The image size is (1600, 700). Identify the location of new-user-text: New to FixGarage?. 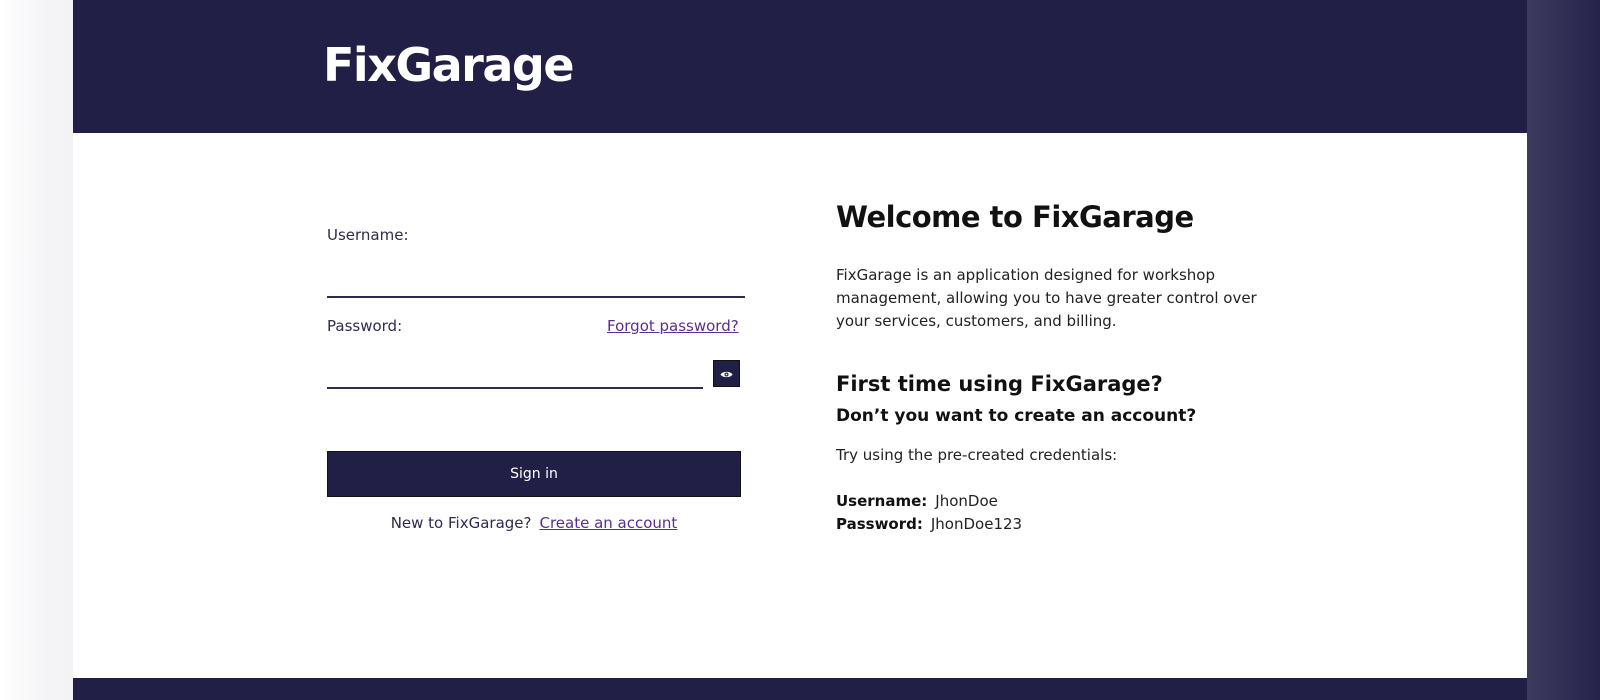
(461, 523).